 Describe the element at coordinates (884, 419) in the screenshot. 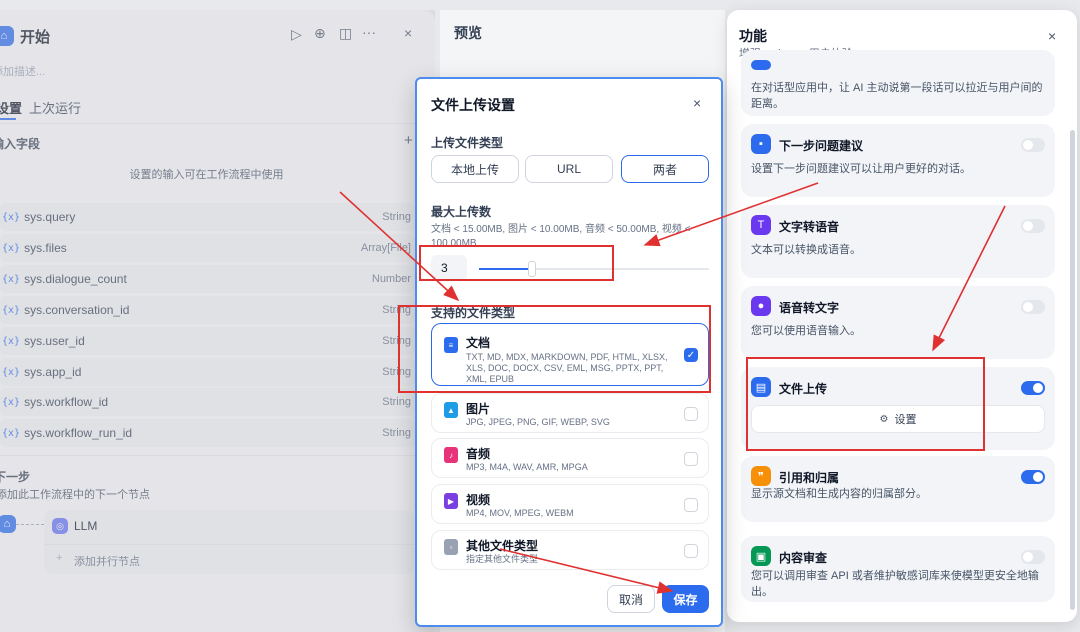

I see `settings-icon: ⚙` at that location.